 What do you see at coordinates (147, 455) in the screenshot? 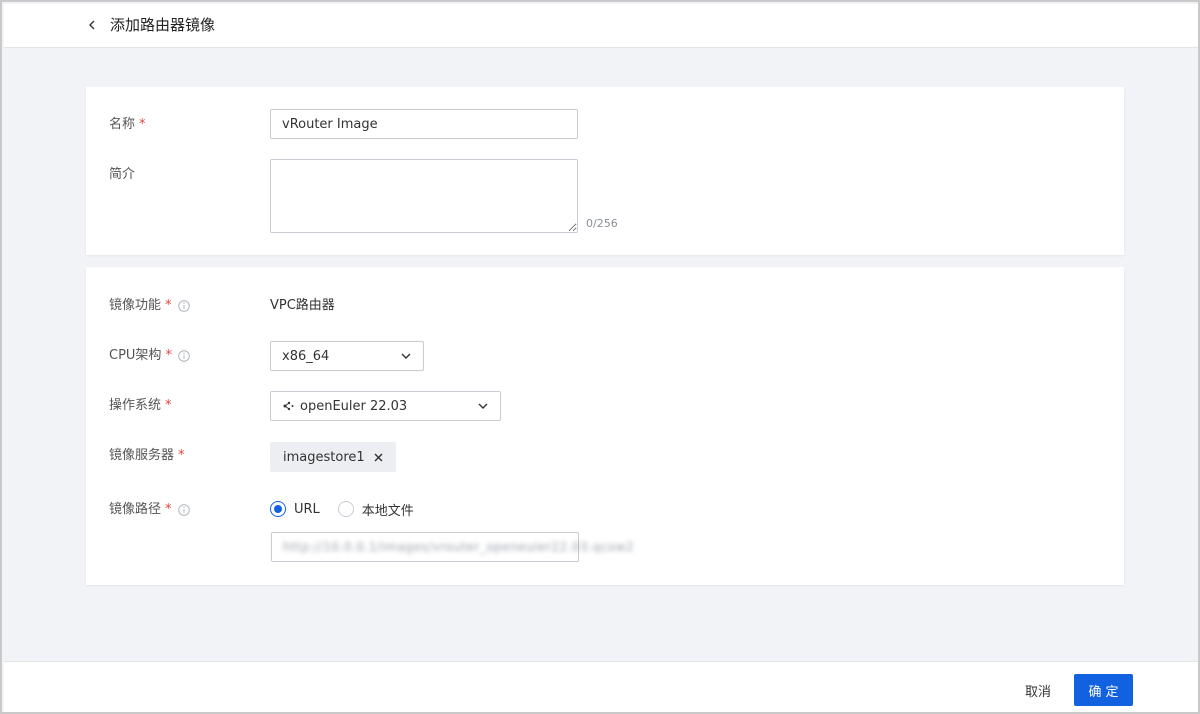
I see `image-server-label: 镜像服务器 *` at bounding box center [147, 455].